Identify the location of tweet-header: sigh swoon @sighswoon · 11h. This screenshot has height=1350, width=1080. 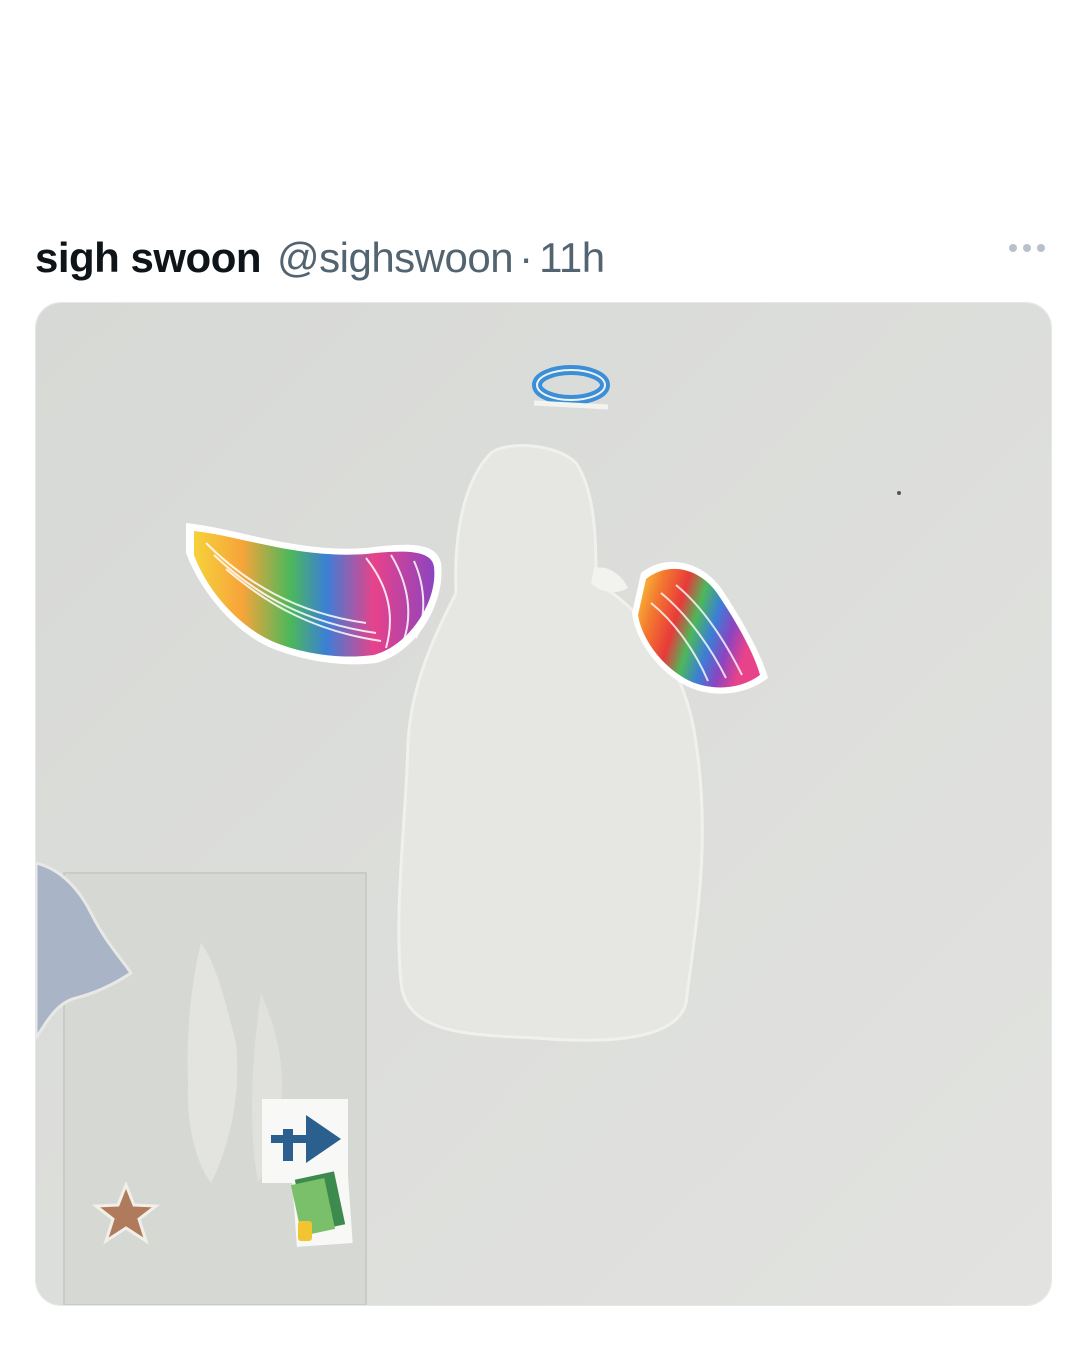
(540, 258).